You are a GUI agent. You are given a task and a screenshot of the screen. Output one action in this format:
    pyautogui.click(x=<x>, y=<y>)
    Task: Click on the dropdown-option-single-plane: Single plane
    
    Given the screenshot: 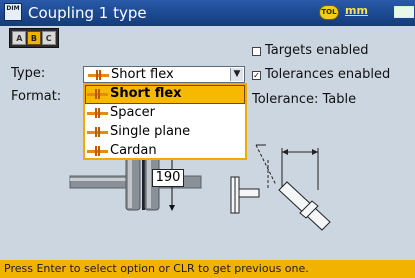 What is the action you would take?
    pyautogui.click(x=165, y=132)
    